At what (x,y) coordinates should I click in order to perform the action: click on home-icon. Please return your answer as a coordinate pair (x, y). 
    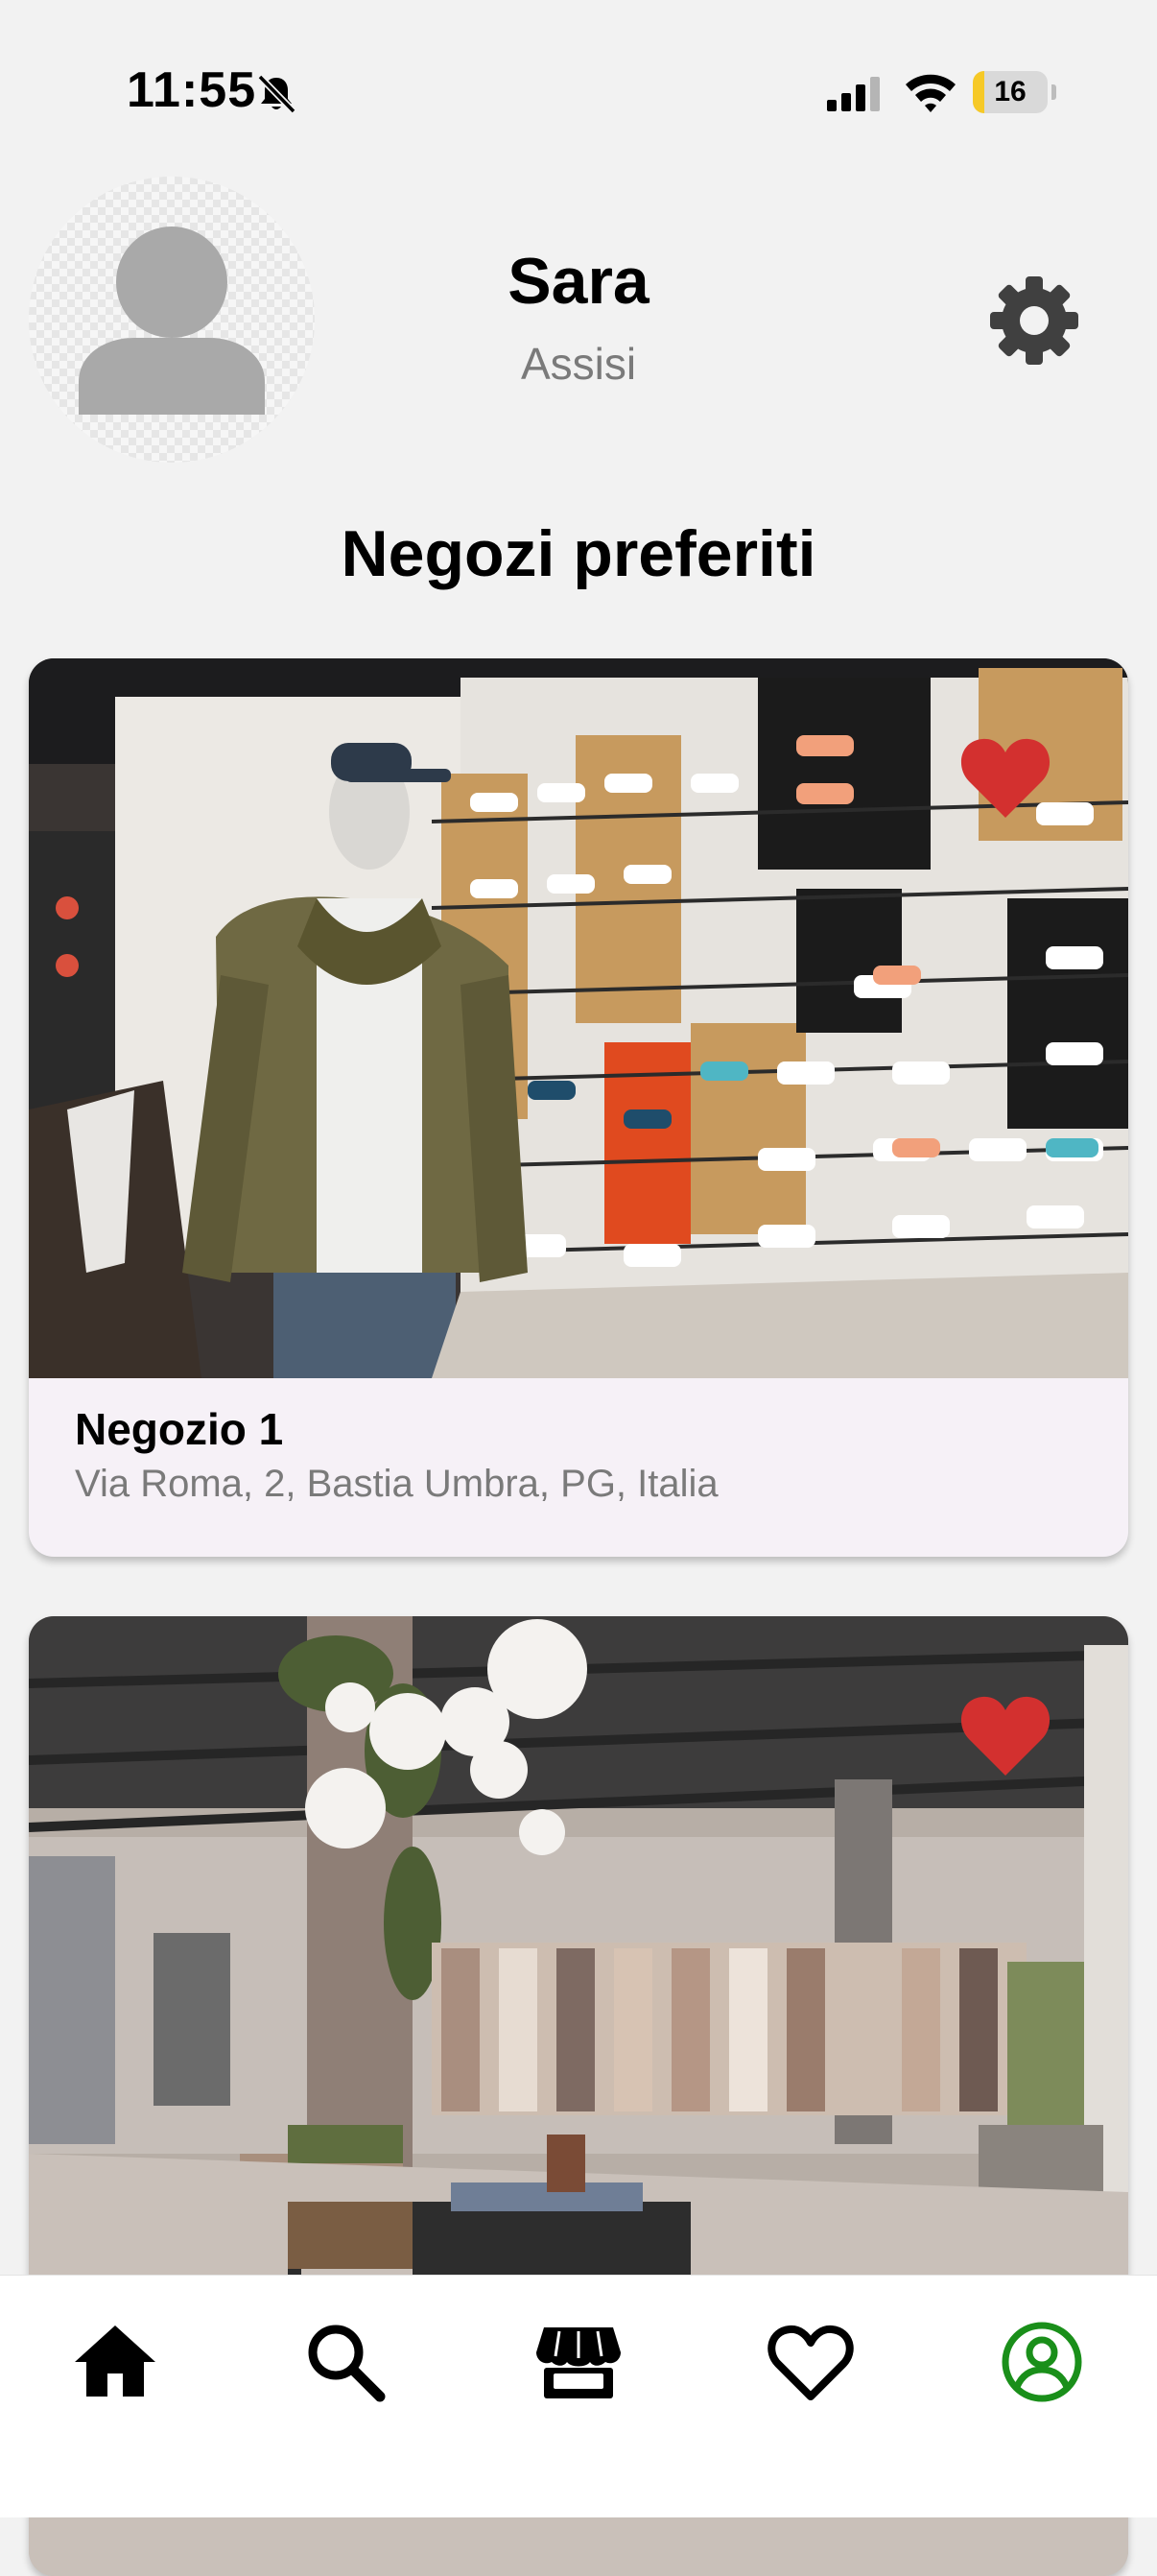
    Looking at the image, I should click on (115, 2361).